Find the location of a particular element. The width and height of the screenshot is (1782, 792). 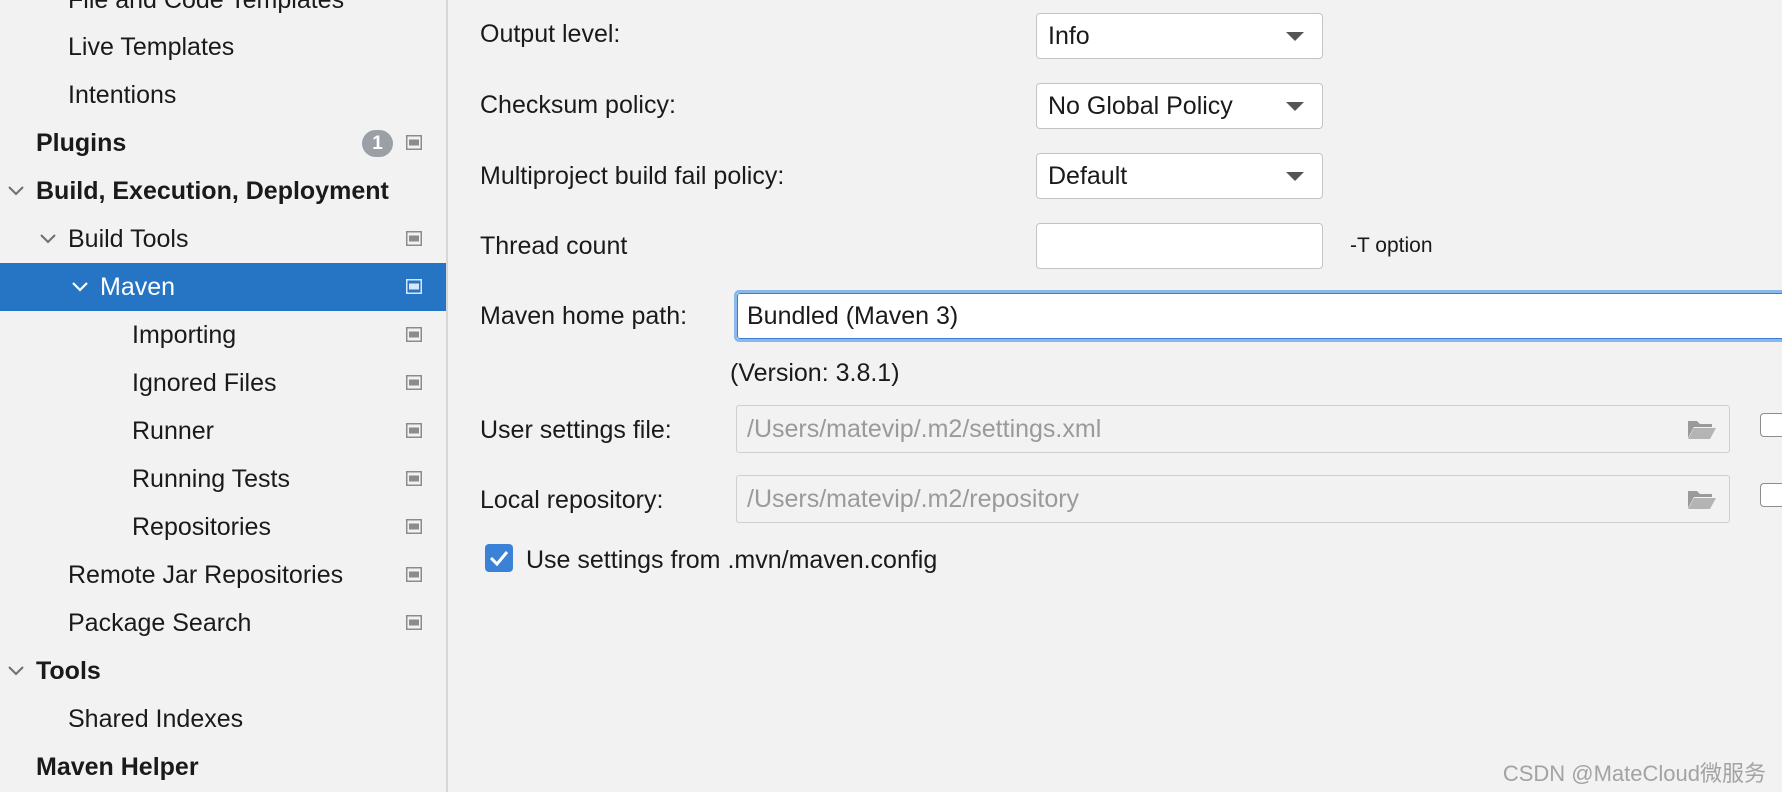

sidebar-item-file-and-code-templates: File and Code Templates is located at coordinates (223, 12).